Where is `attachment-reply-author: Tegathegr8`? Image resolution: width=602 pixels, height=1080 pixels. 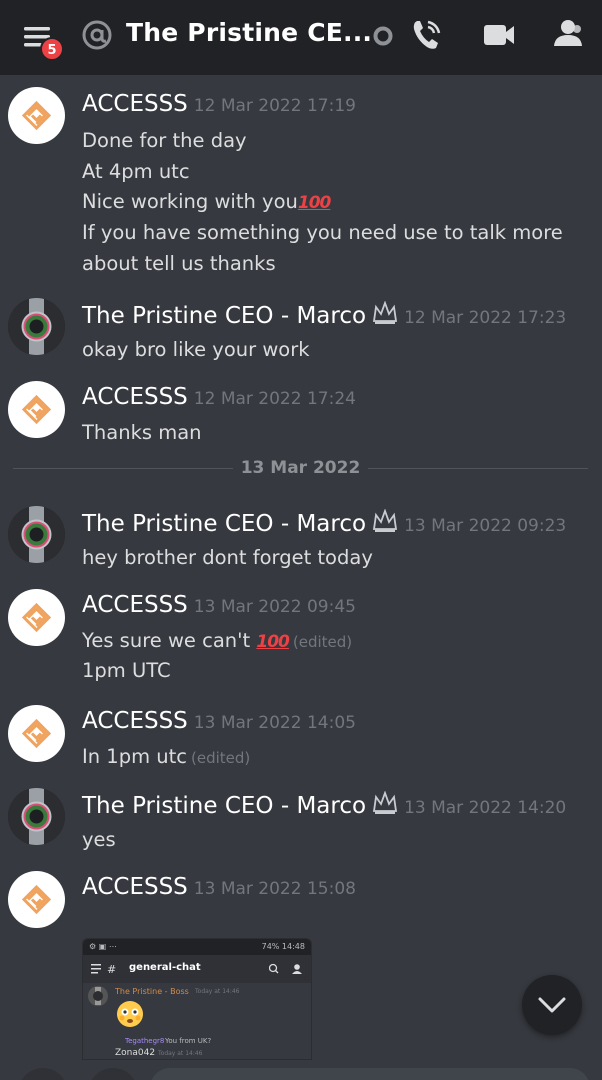
attachment-reply-author: Tegathegr8 is located at coordinates (145, 1041).